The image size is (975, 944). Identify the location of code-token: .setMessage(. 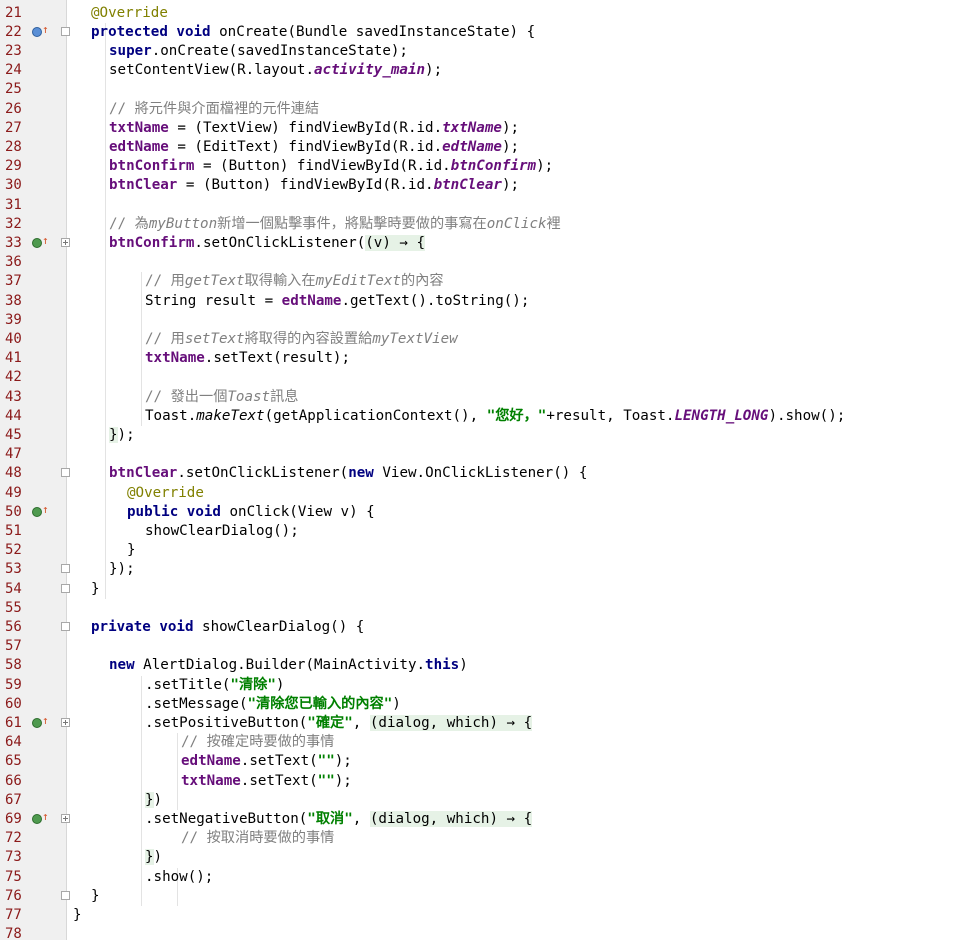
(196, 703).